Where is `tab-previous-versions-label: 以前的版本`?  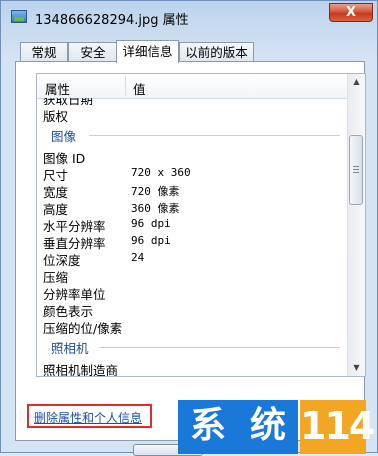
tab-previous-versions-label: 以前的版本 is located at coordinates (216, 52).